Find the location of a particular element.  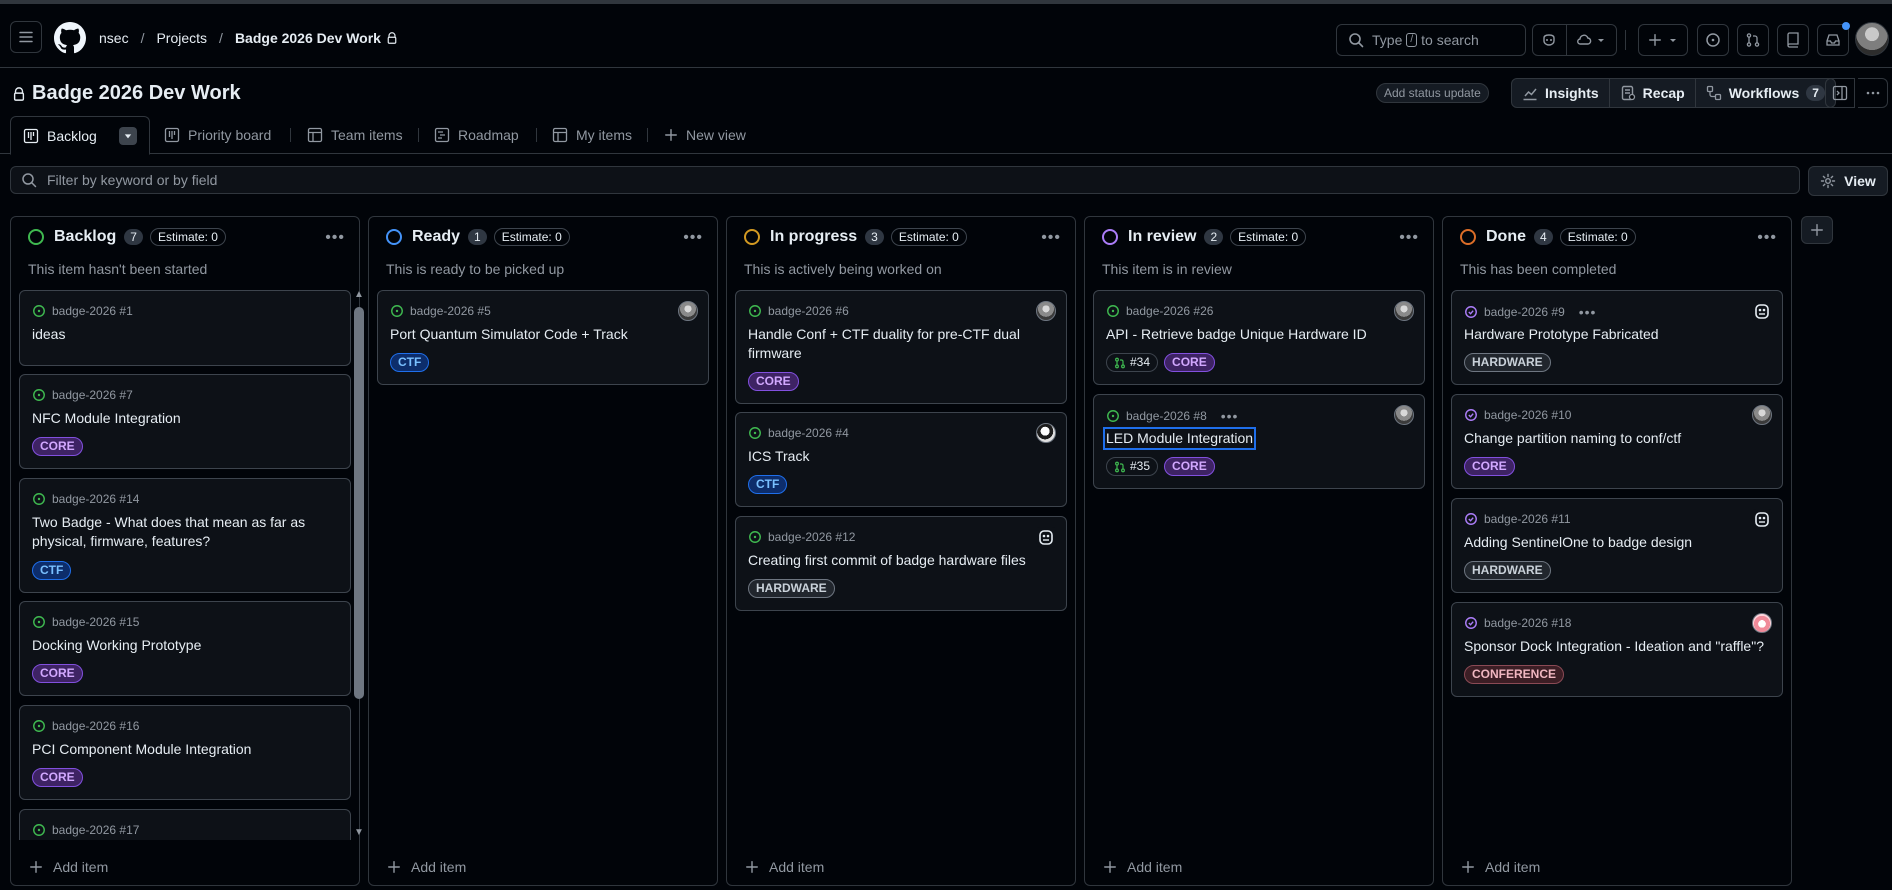

card-ref: badge-2026 #4 is located at coordinates (808, 433).